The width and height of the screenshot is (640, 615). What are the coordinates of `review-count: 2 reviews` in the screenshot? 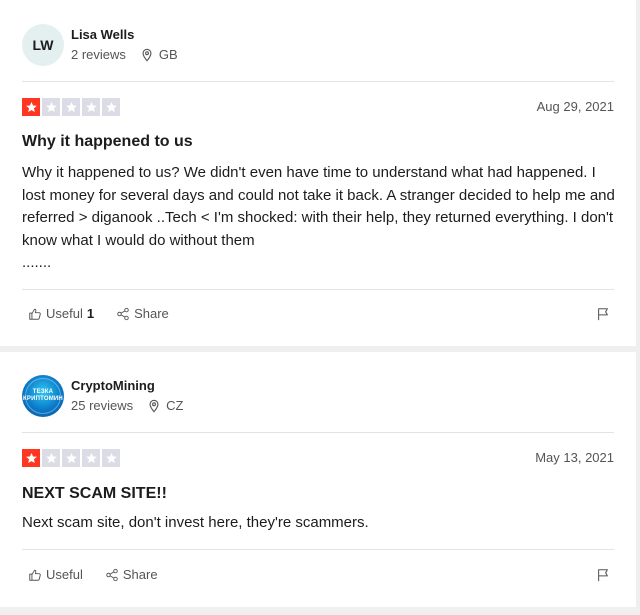 It's located at (98, 54).